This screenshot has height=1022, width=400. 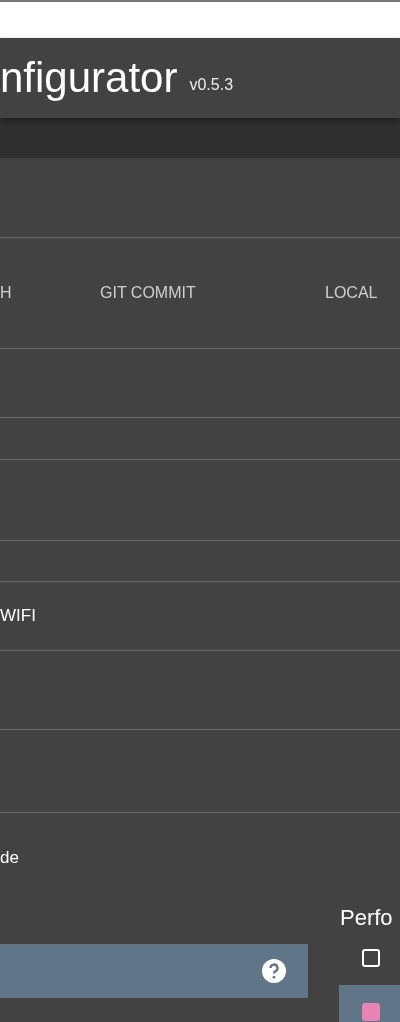 What do you see at coordinates (148, 293) in the screenshot?
I see `column-header: GIT COMMIT` at bounding box center [148, 293].